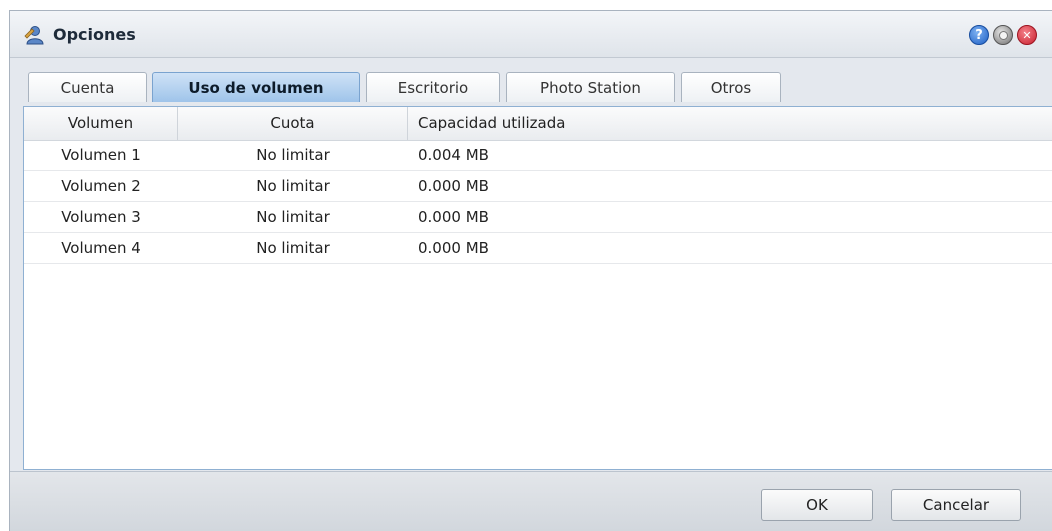 The height and width of the screenshot is (531, 1052). I want to click on window-title: Opciones, so click(94, 34).